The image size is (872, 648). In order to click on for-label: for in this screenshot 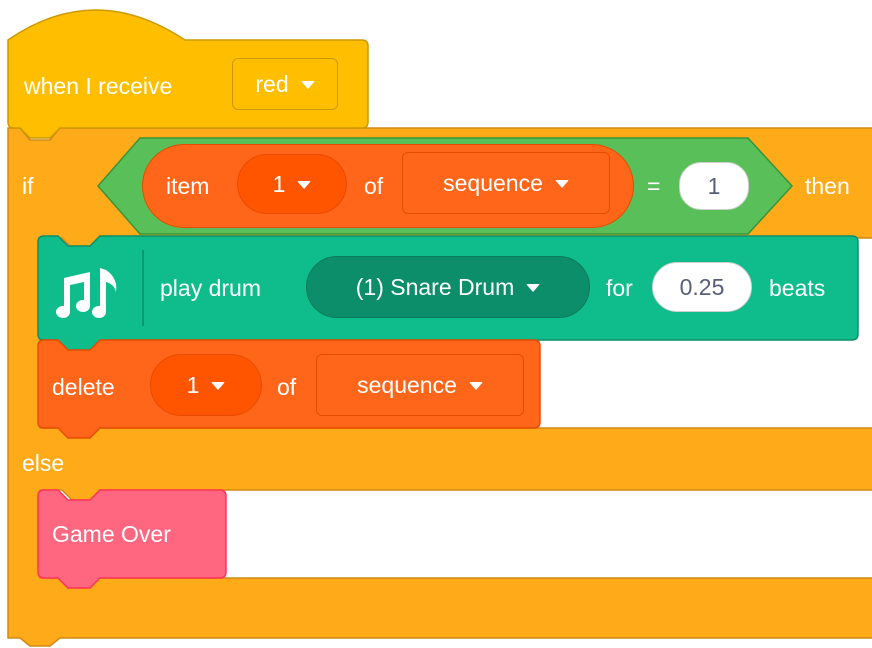, I will do `click(619, 288)`.